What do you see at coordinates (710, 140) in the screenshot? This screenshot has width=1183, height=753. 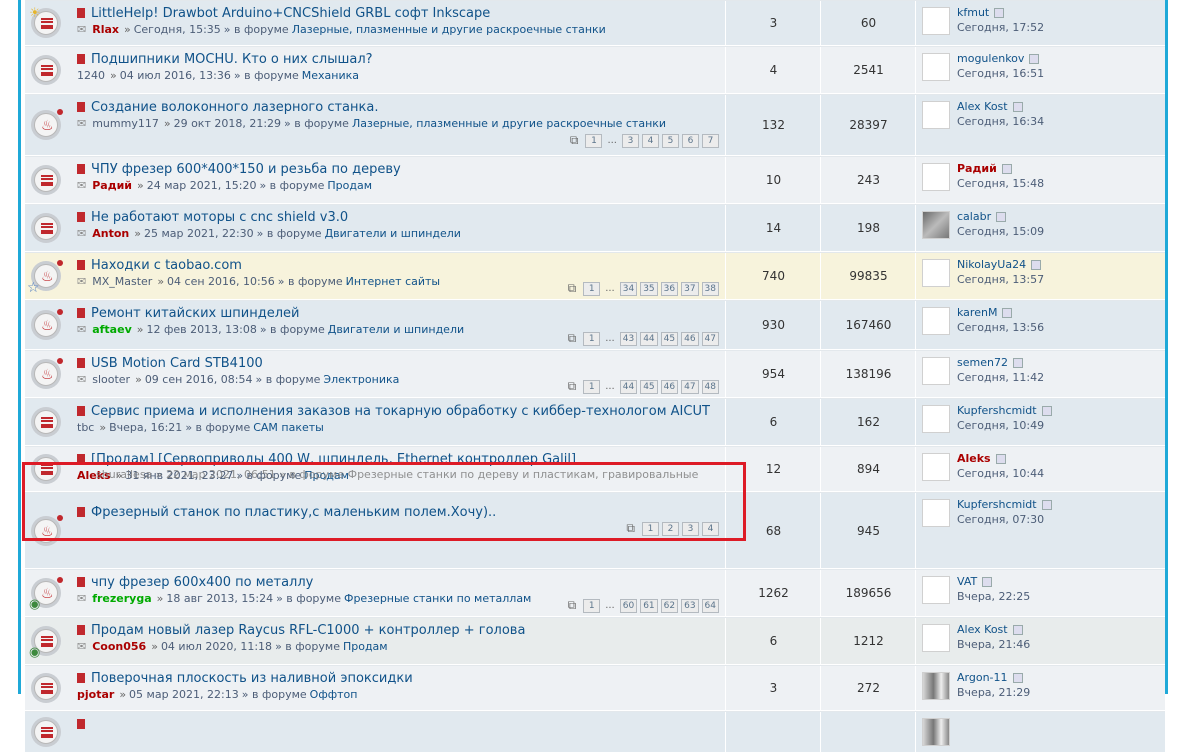 I see `page-button: 7` at bounding box center [710, 140].